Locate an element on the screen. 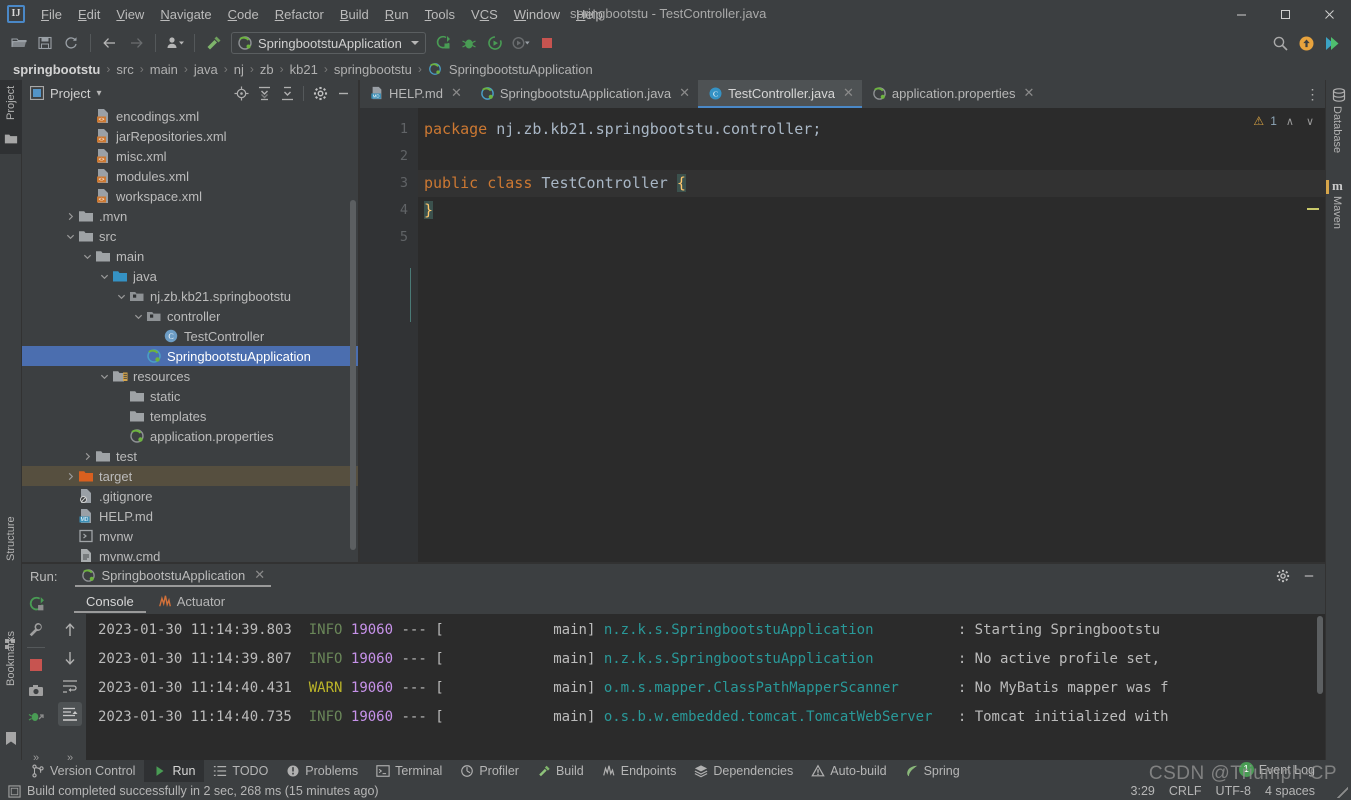 This screenshot has width=1351, height=800. run-icon is located at coordinates (443, 43).